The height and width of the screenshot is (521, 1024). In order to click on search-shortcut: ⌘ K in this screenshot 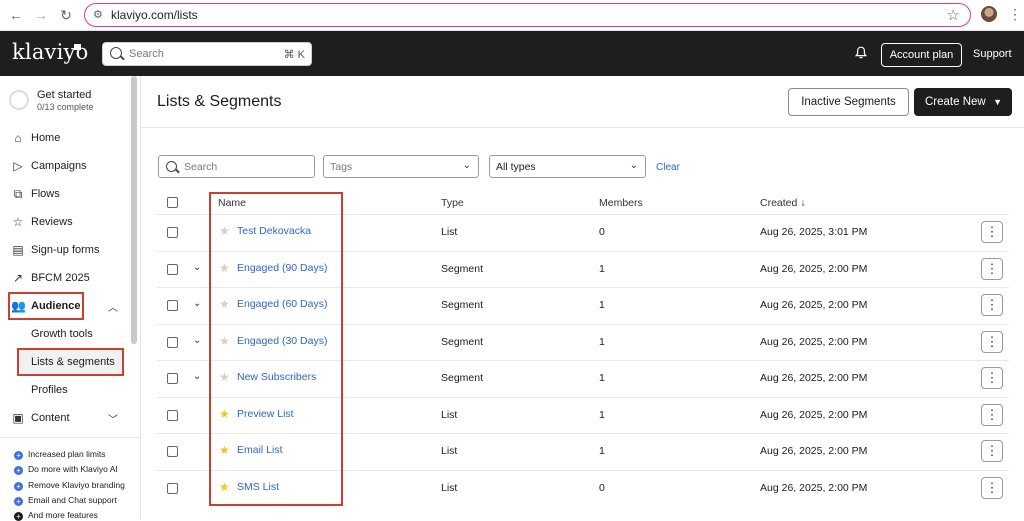, I will do `click(294, 55)`.